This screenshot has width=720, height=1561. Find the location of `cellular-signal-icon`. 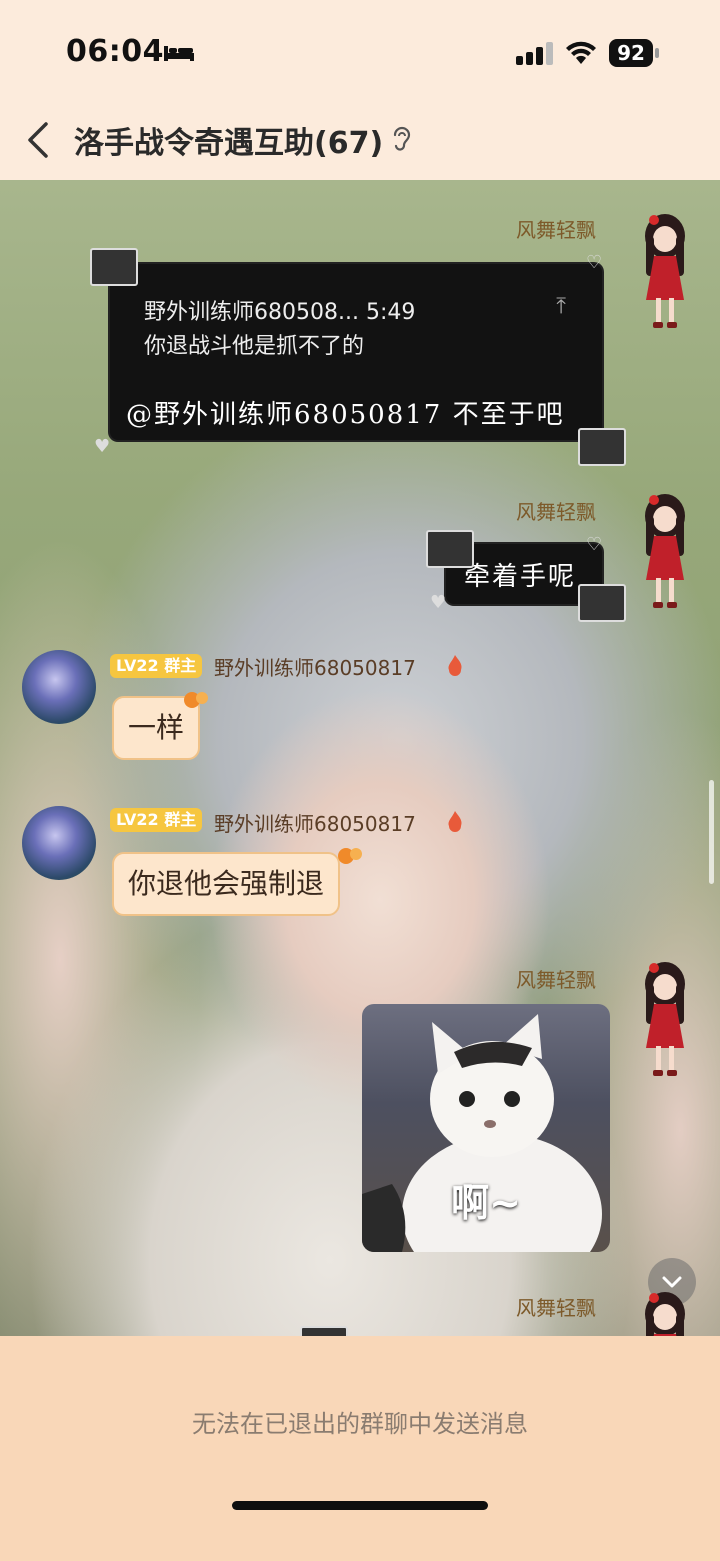

cellular-signal-icon is located at coordinates (534, 53).